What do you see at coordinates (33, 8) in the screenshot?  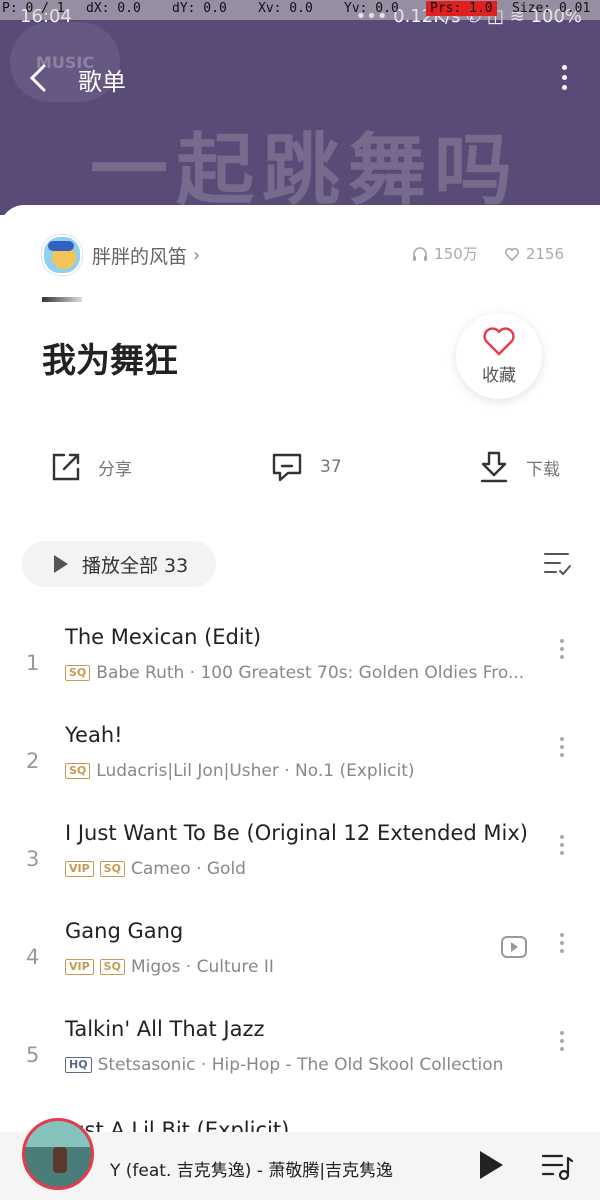 I see `debug-p: P: 0 / 1` at bounding box center [33, 8].